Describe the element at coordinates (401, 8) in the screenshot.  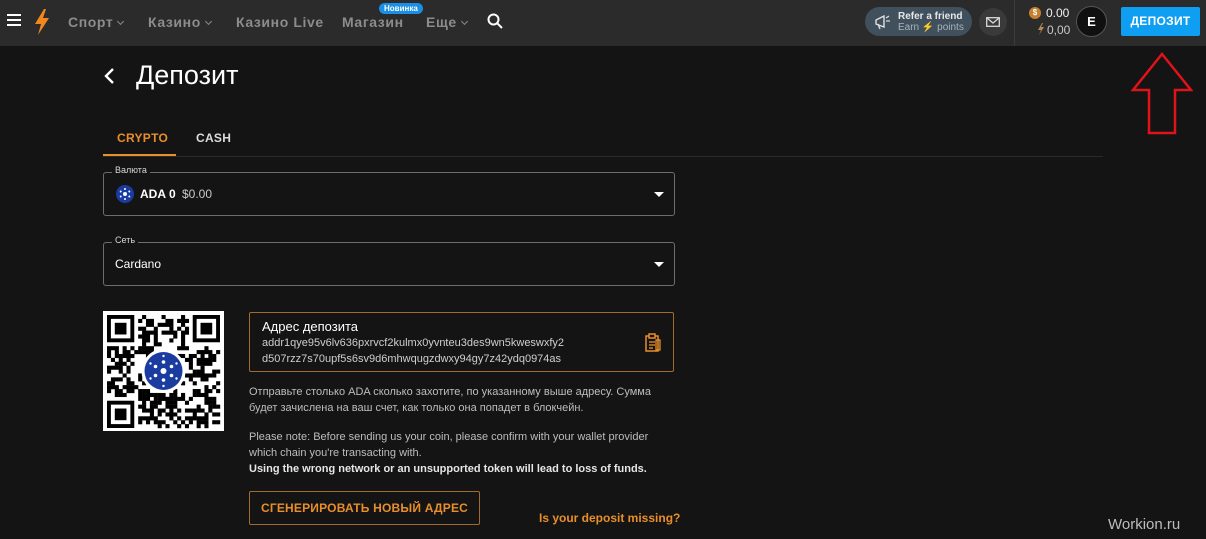
I see `new-badge: Новинка` at that location.